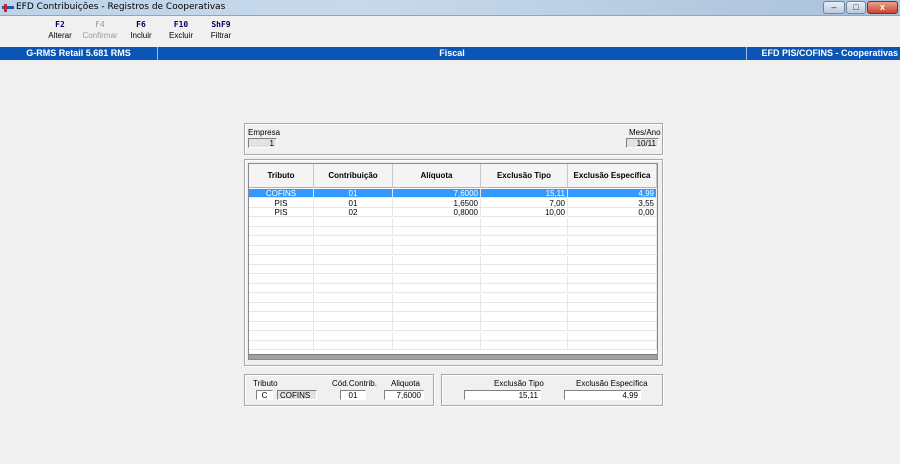 Image resolution: width=900 pixels, height=464 pixels. Describe the element at coordinates (642, 143) in the screenshot. I see `mes-ano-field: 10/11` at that location.